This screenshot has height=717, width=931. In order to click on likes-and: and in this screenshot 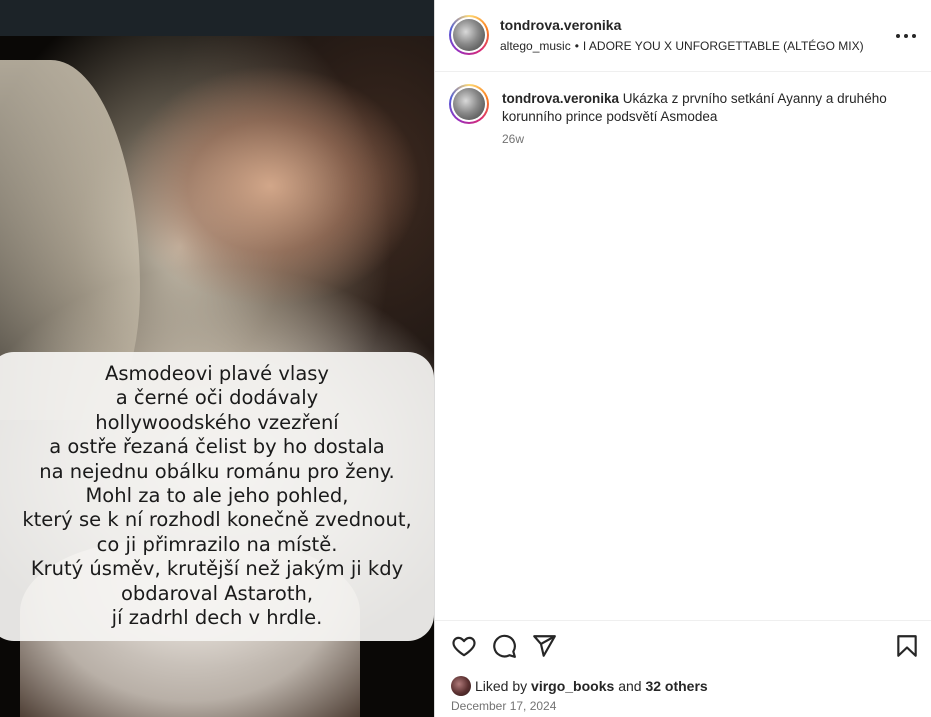, I will do `click(630, 686)`.